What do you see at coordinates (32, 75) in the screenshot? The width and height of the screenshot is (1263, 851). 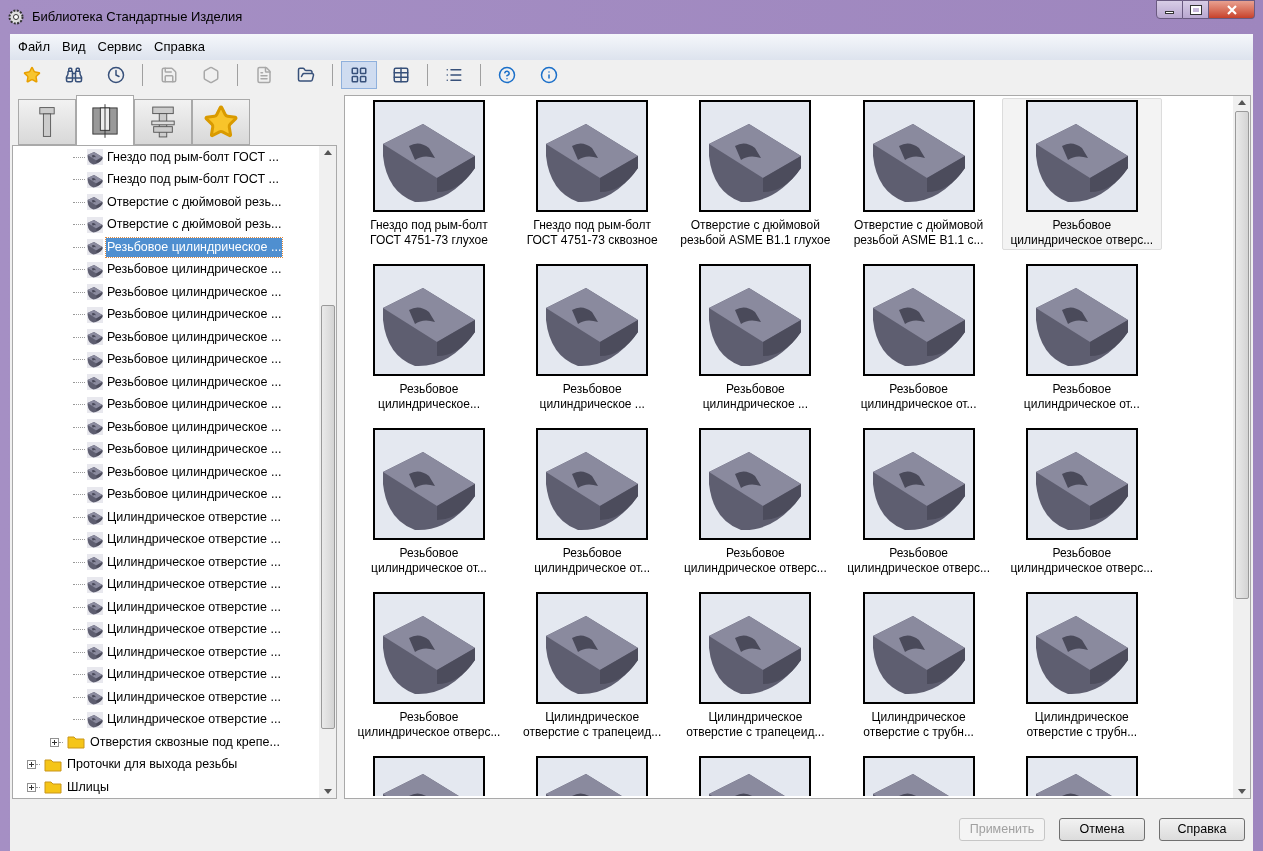 I see `star-icon` at bounding box center [32, 75].